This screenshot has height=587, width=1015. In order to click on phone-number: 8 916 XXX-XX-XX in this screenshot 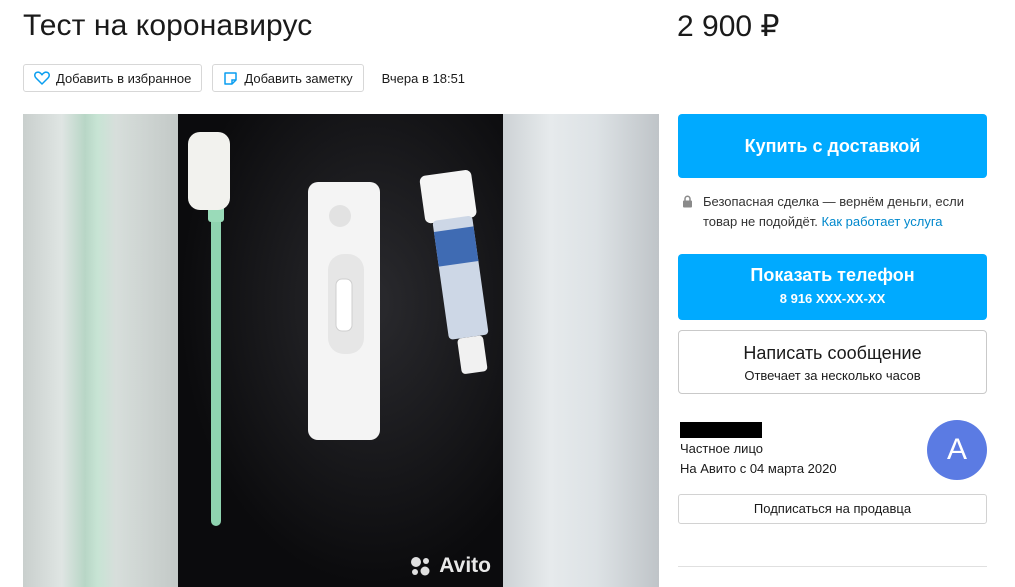, I will do `click(832, 298)`.